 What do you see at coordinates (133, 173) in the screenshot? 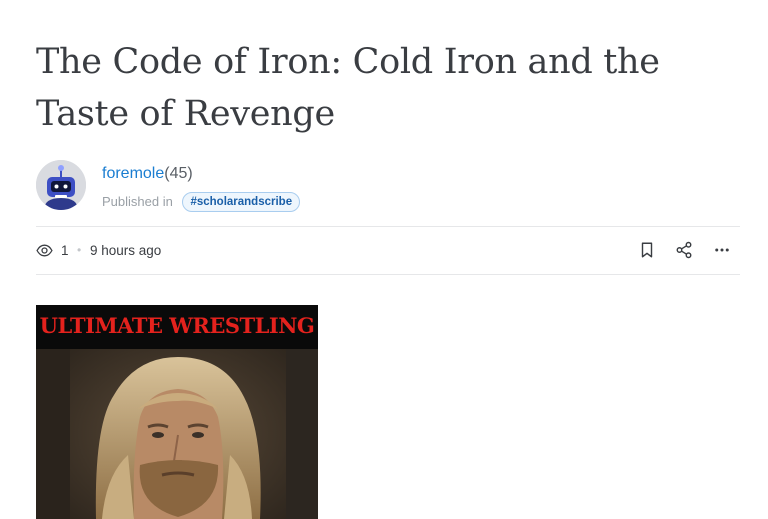
I see `author-link: foremole` at bounding box center [133, 173].